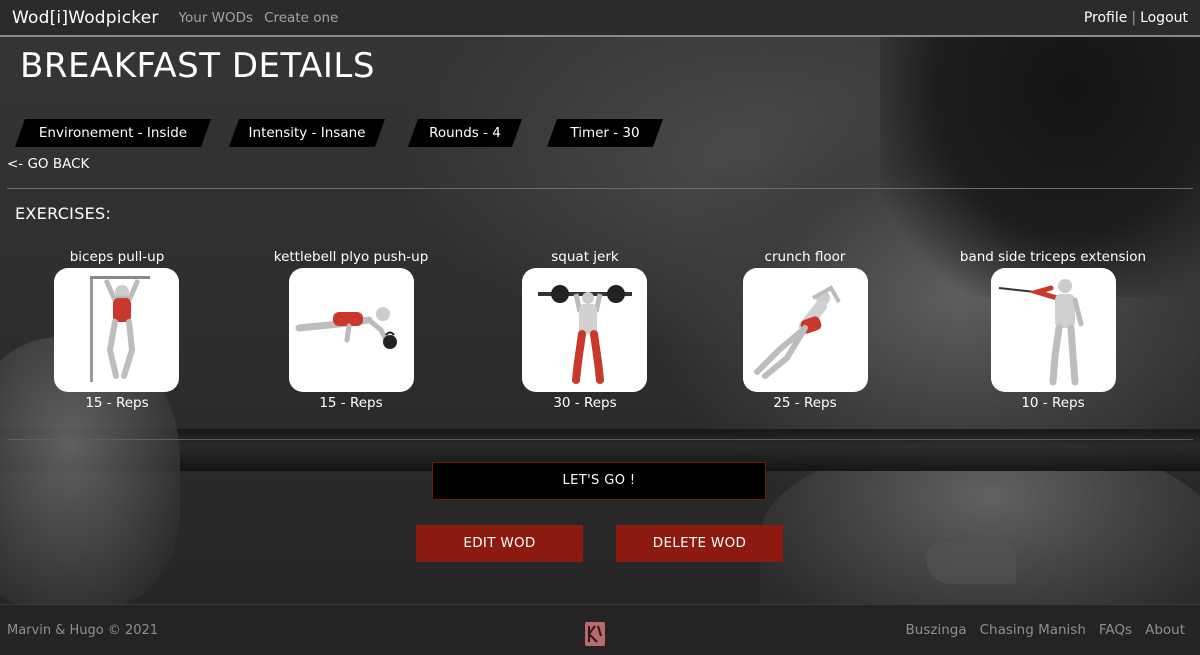  What do you see at coordinates (600, 188) in the screenshot?
I see `divider-top` at bounding box center [600, 188].